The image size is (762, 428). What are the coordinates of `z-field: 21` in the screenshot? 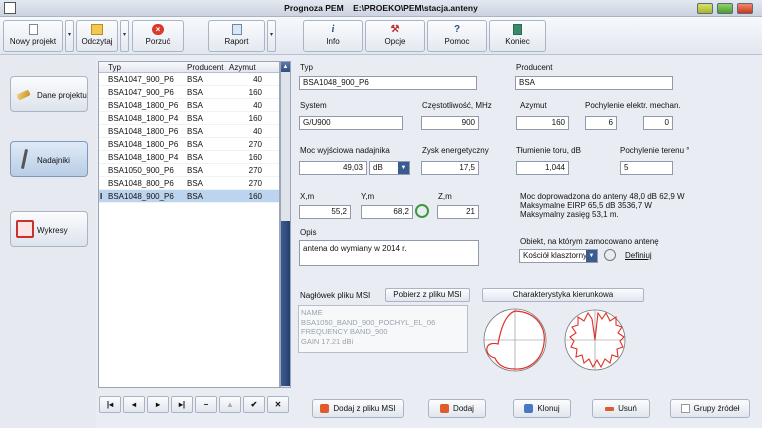 It's located at (458, 212).